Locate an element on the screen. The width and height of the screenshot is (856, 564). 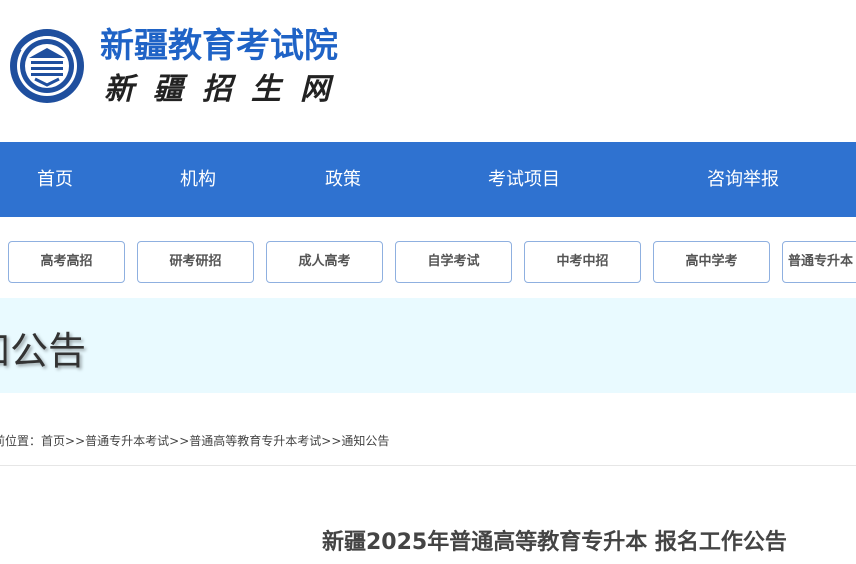
breadcrumb-higher-ed-upgrade: 普通高等教育专升本考试 is located at coordinates (255, 441).